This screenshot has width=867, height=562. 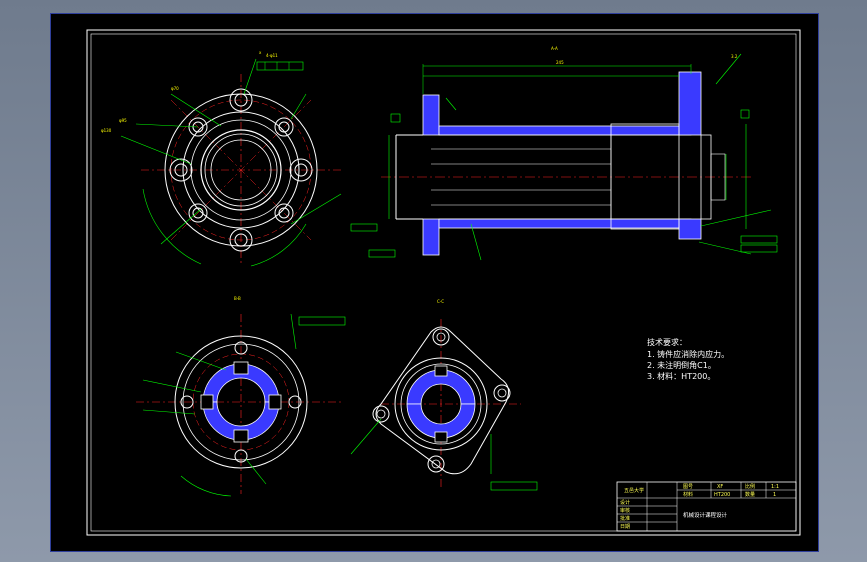 I want to click on tech-requirement-2: 2. 未注明倒角C1。, so click(x=681, y=365).